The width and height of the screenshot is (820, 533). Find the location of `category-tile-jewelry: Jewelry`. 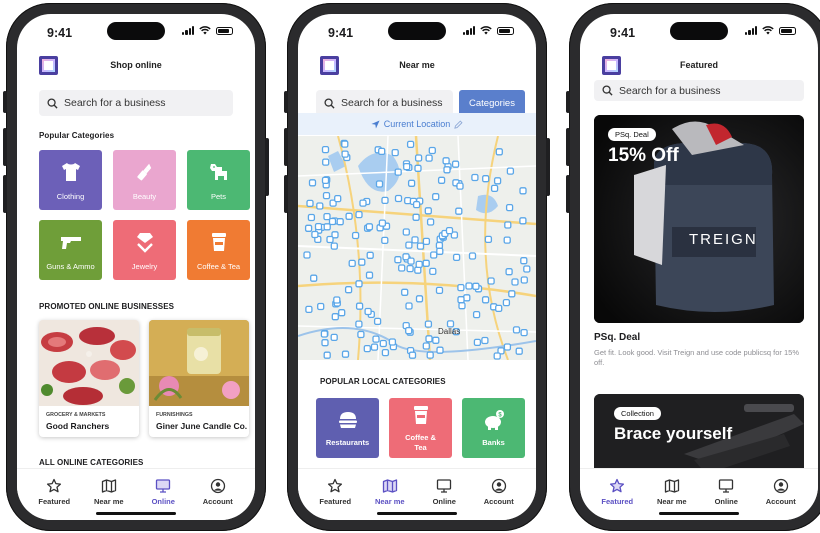

category-tile-jewelry: Jewelry is located at coordinates (144, 250).